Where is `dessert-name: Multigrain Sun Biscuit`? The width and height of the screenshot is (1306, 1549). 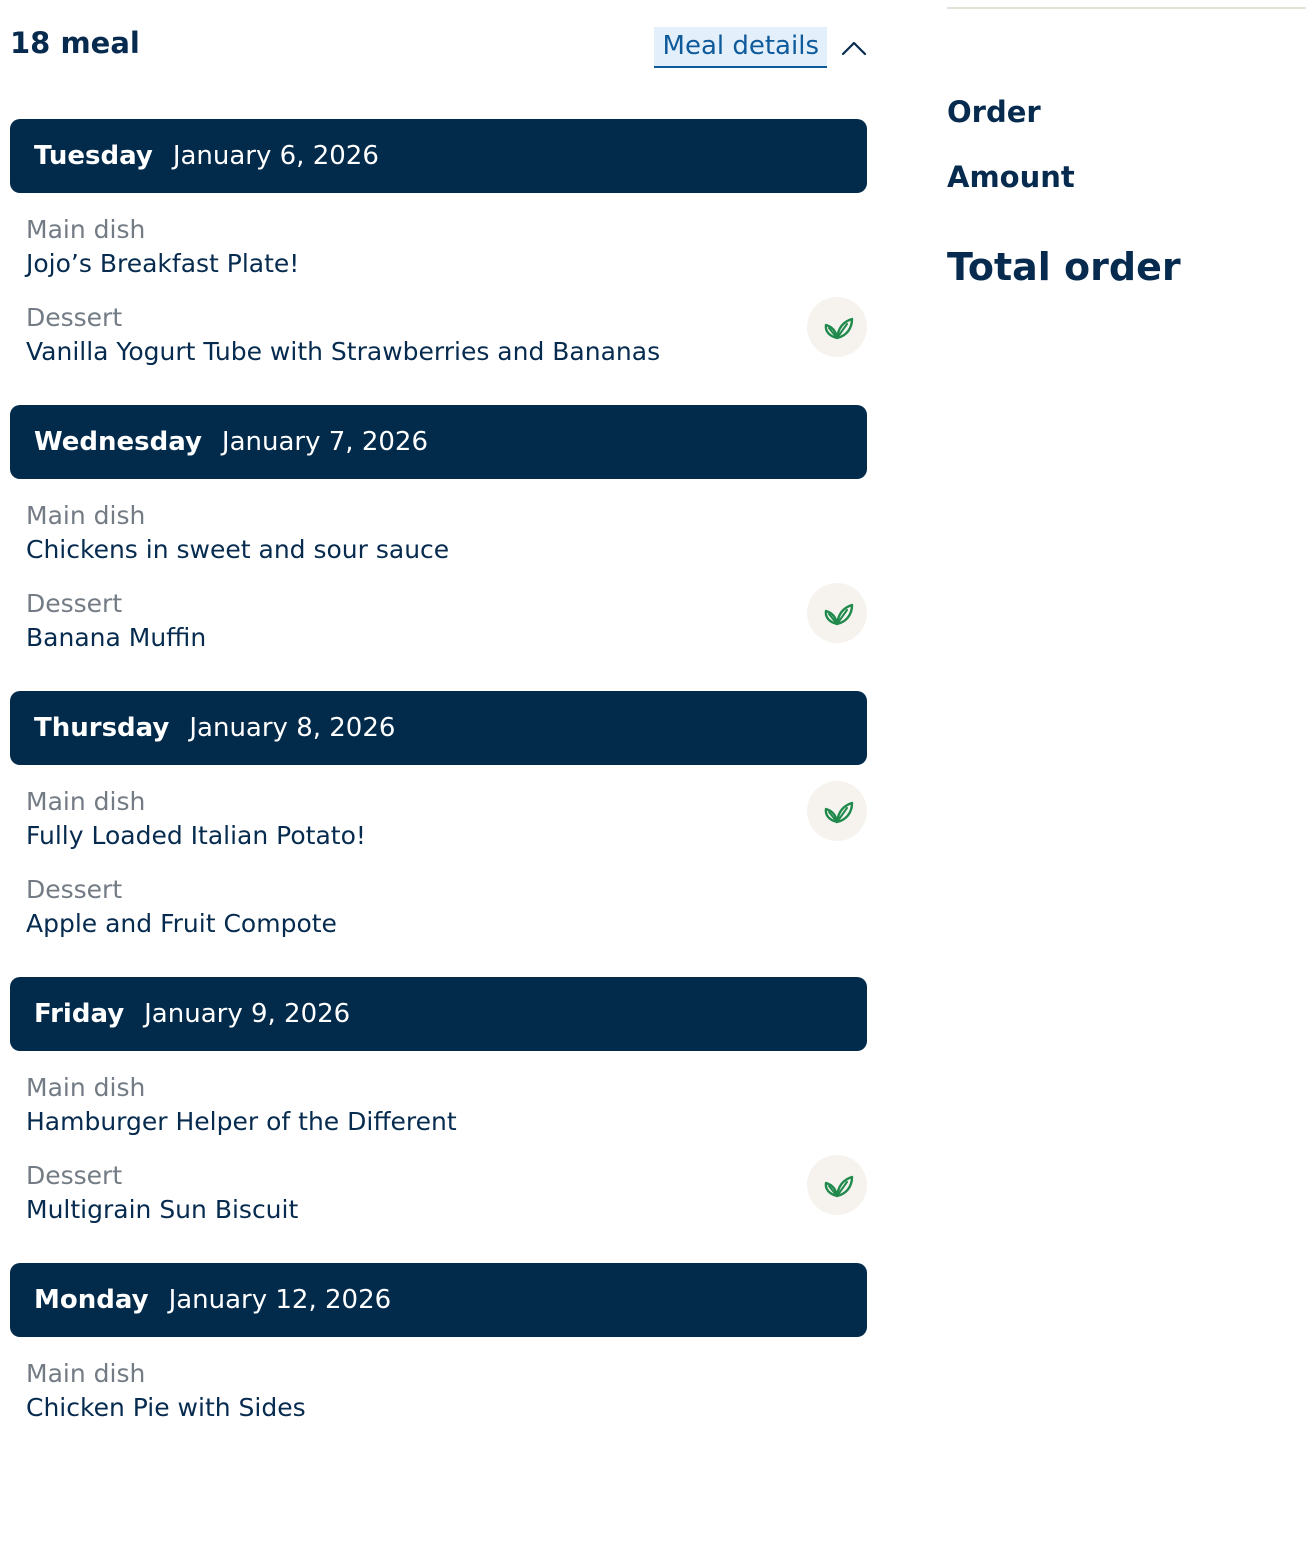
dessert-name: Multigrain Sun Biscuit is located at coordinates (162, 1209).